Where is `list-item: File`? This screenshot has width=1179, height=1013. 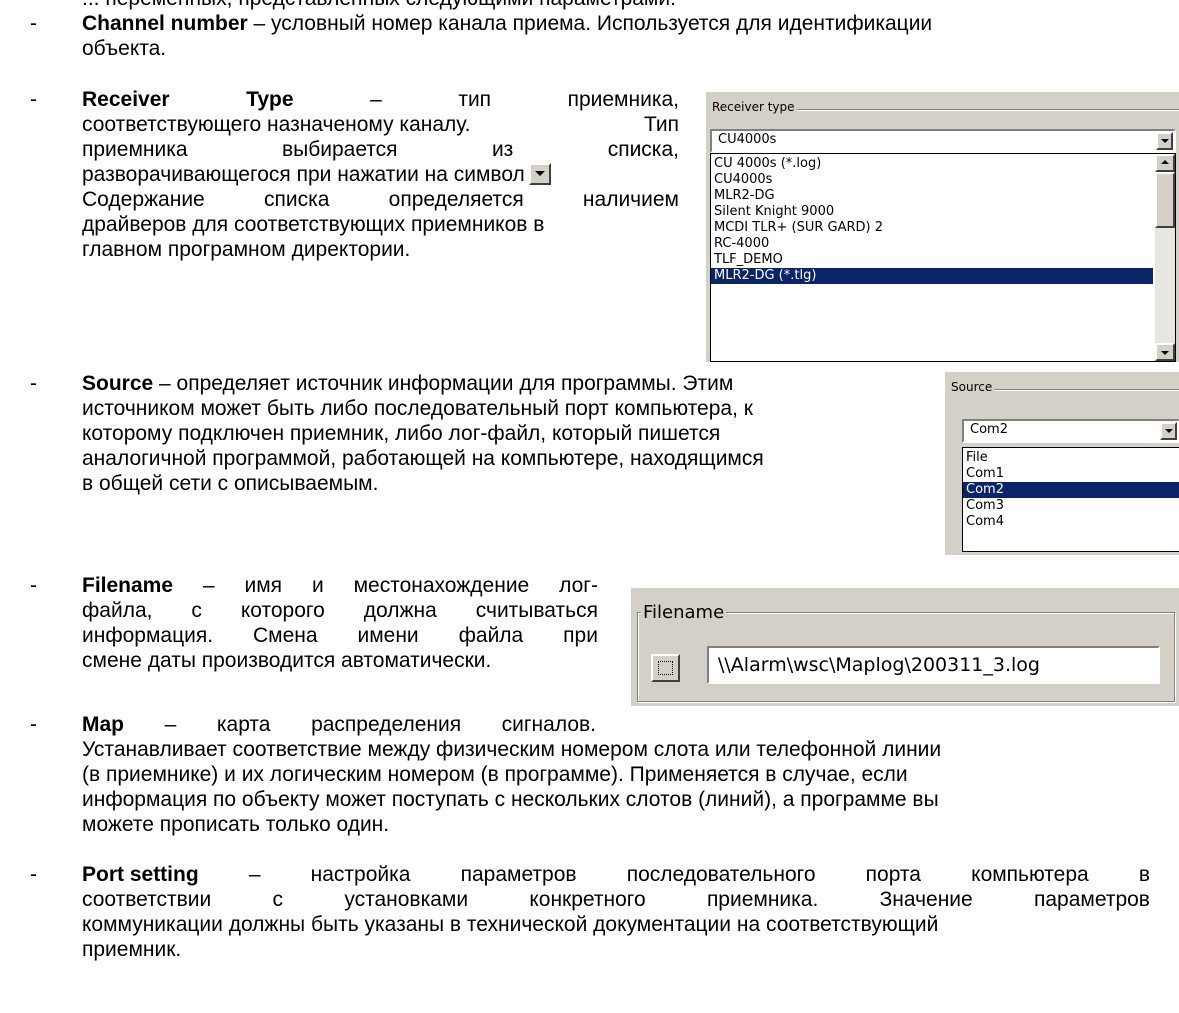
list-item: File is located at coordinates (1071, 458).